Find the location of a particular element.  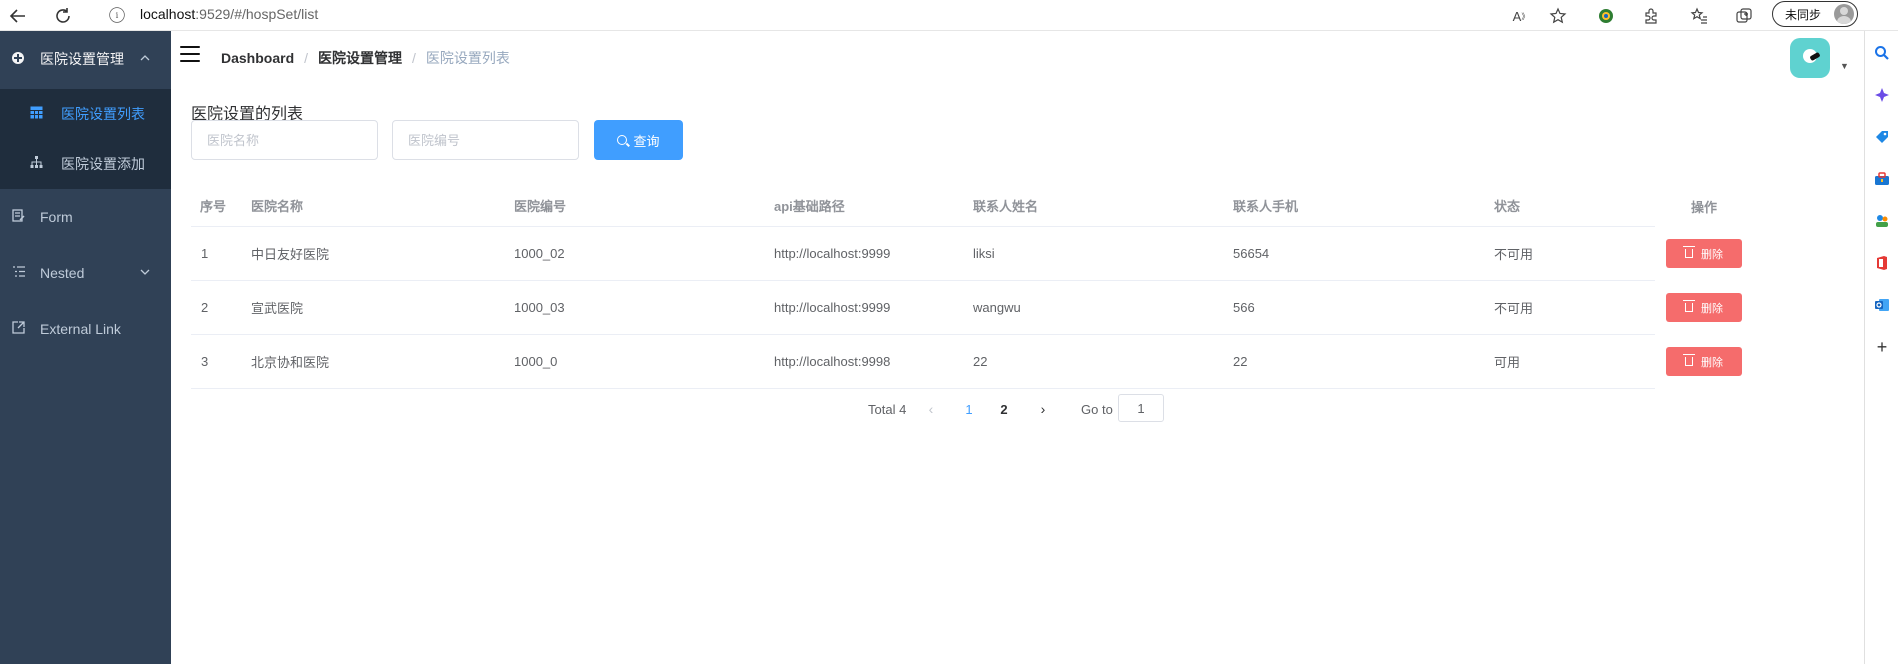

caret-down-icon: ▼ is located at coordinates (1844, 66).